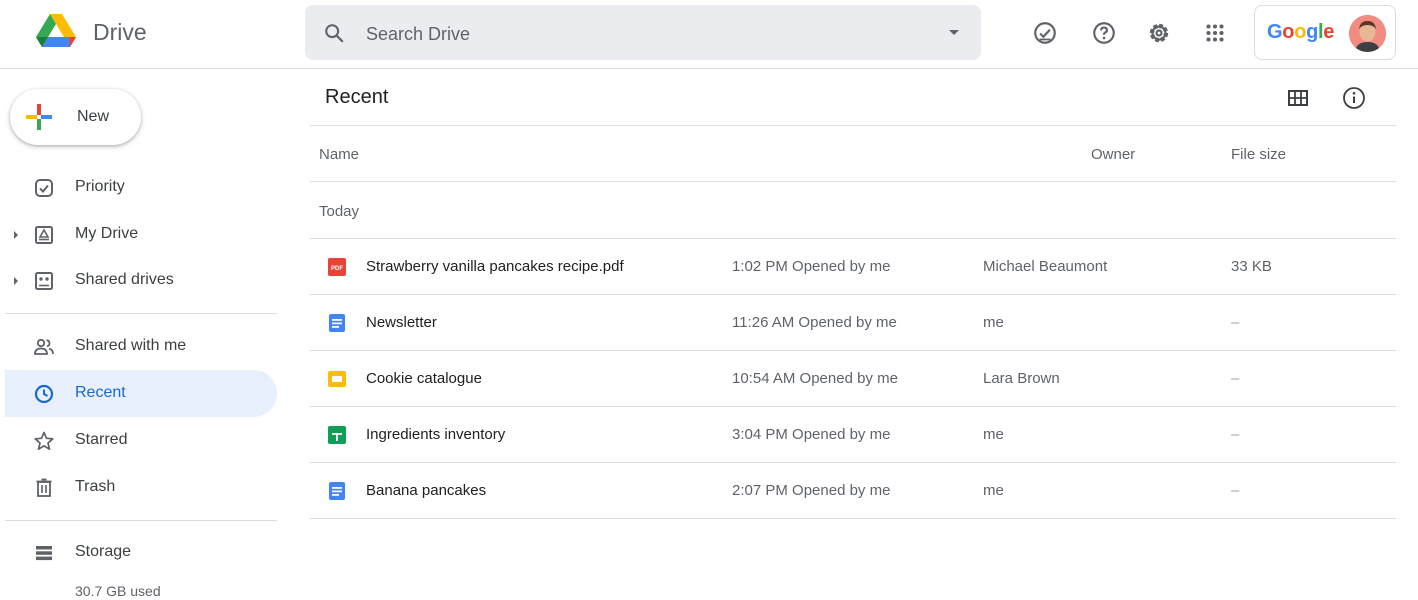  Describe the element at coordinates (1329, 32) in the screenshot. I see `google-brand-letter: e` at that location.